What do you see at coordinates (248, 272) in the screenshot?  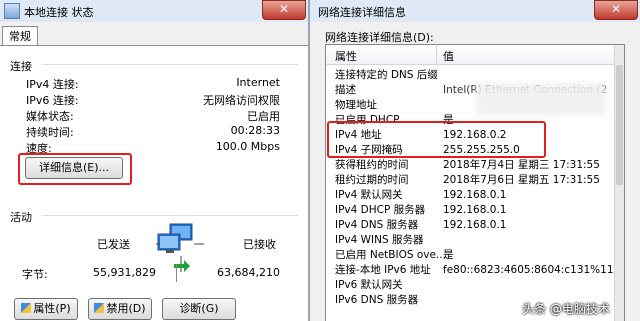 I see `bytes-received-value: 63,684,210` at bounding box center [248, 272].